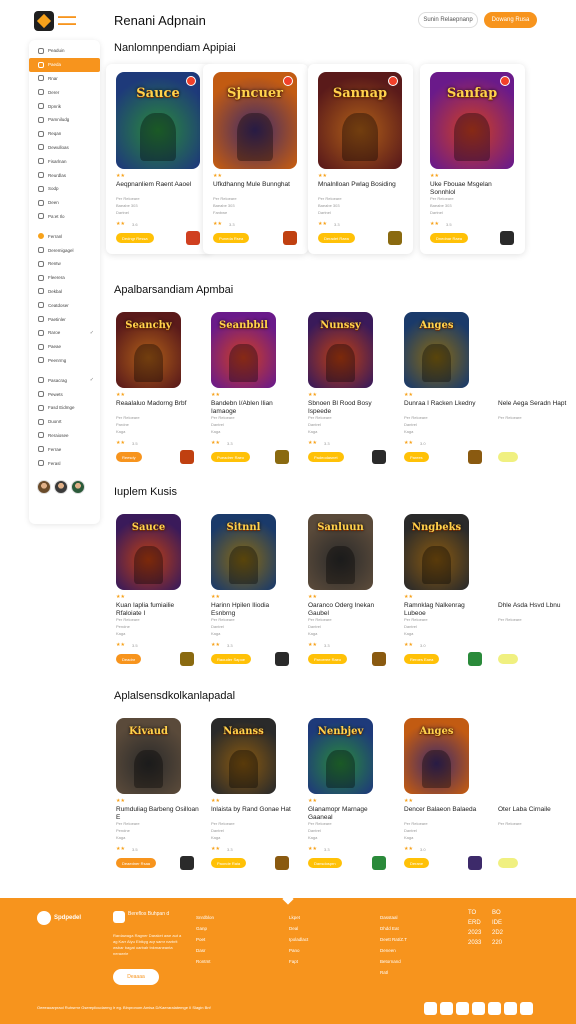 The width and height of the screenshot is (576, 1024). Describe the element at coordinates (64, 92) in the screenshot. I see `sidebar-item-3: Derer` at that location.